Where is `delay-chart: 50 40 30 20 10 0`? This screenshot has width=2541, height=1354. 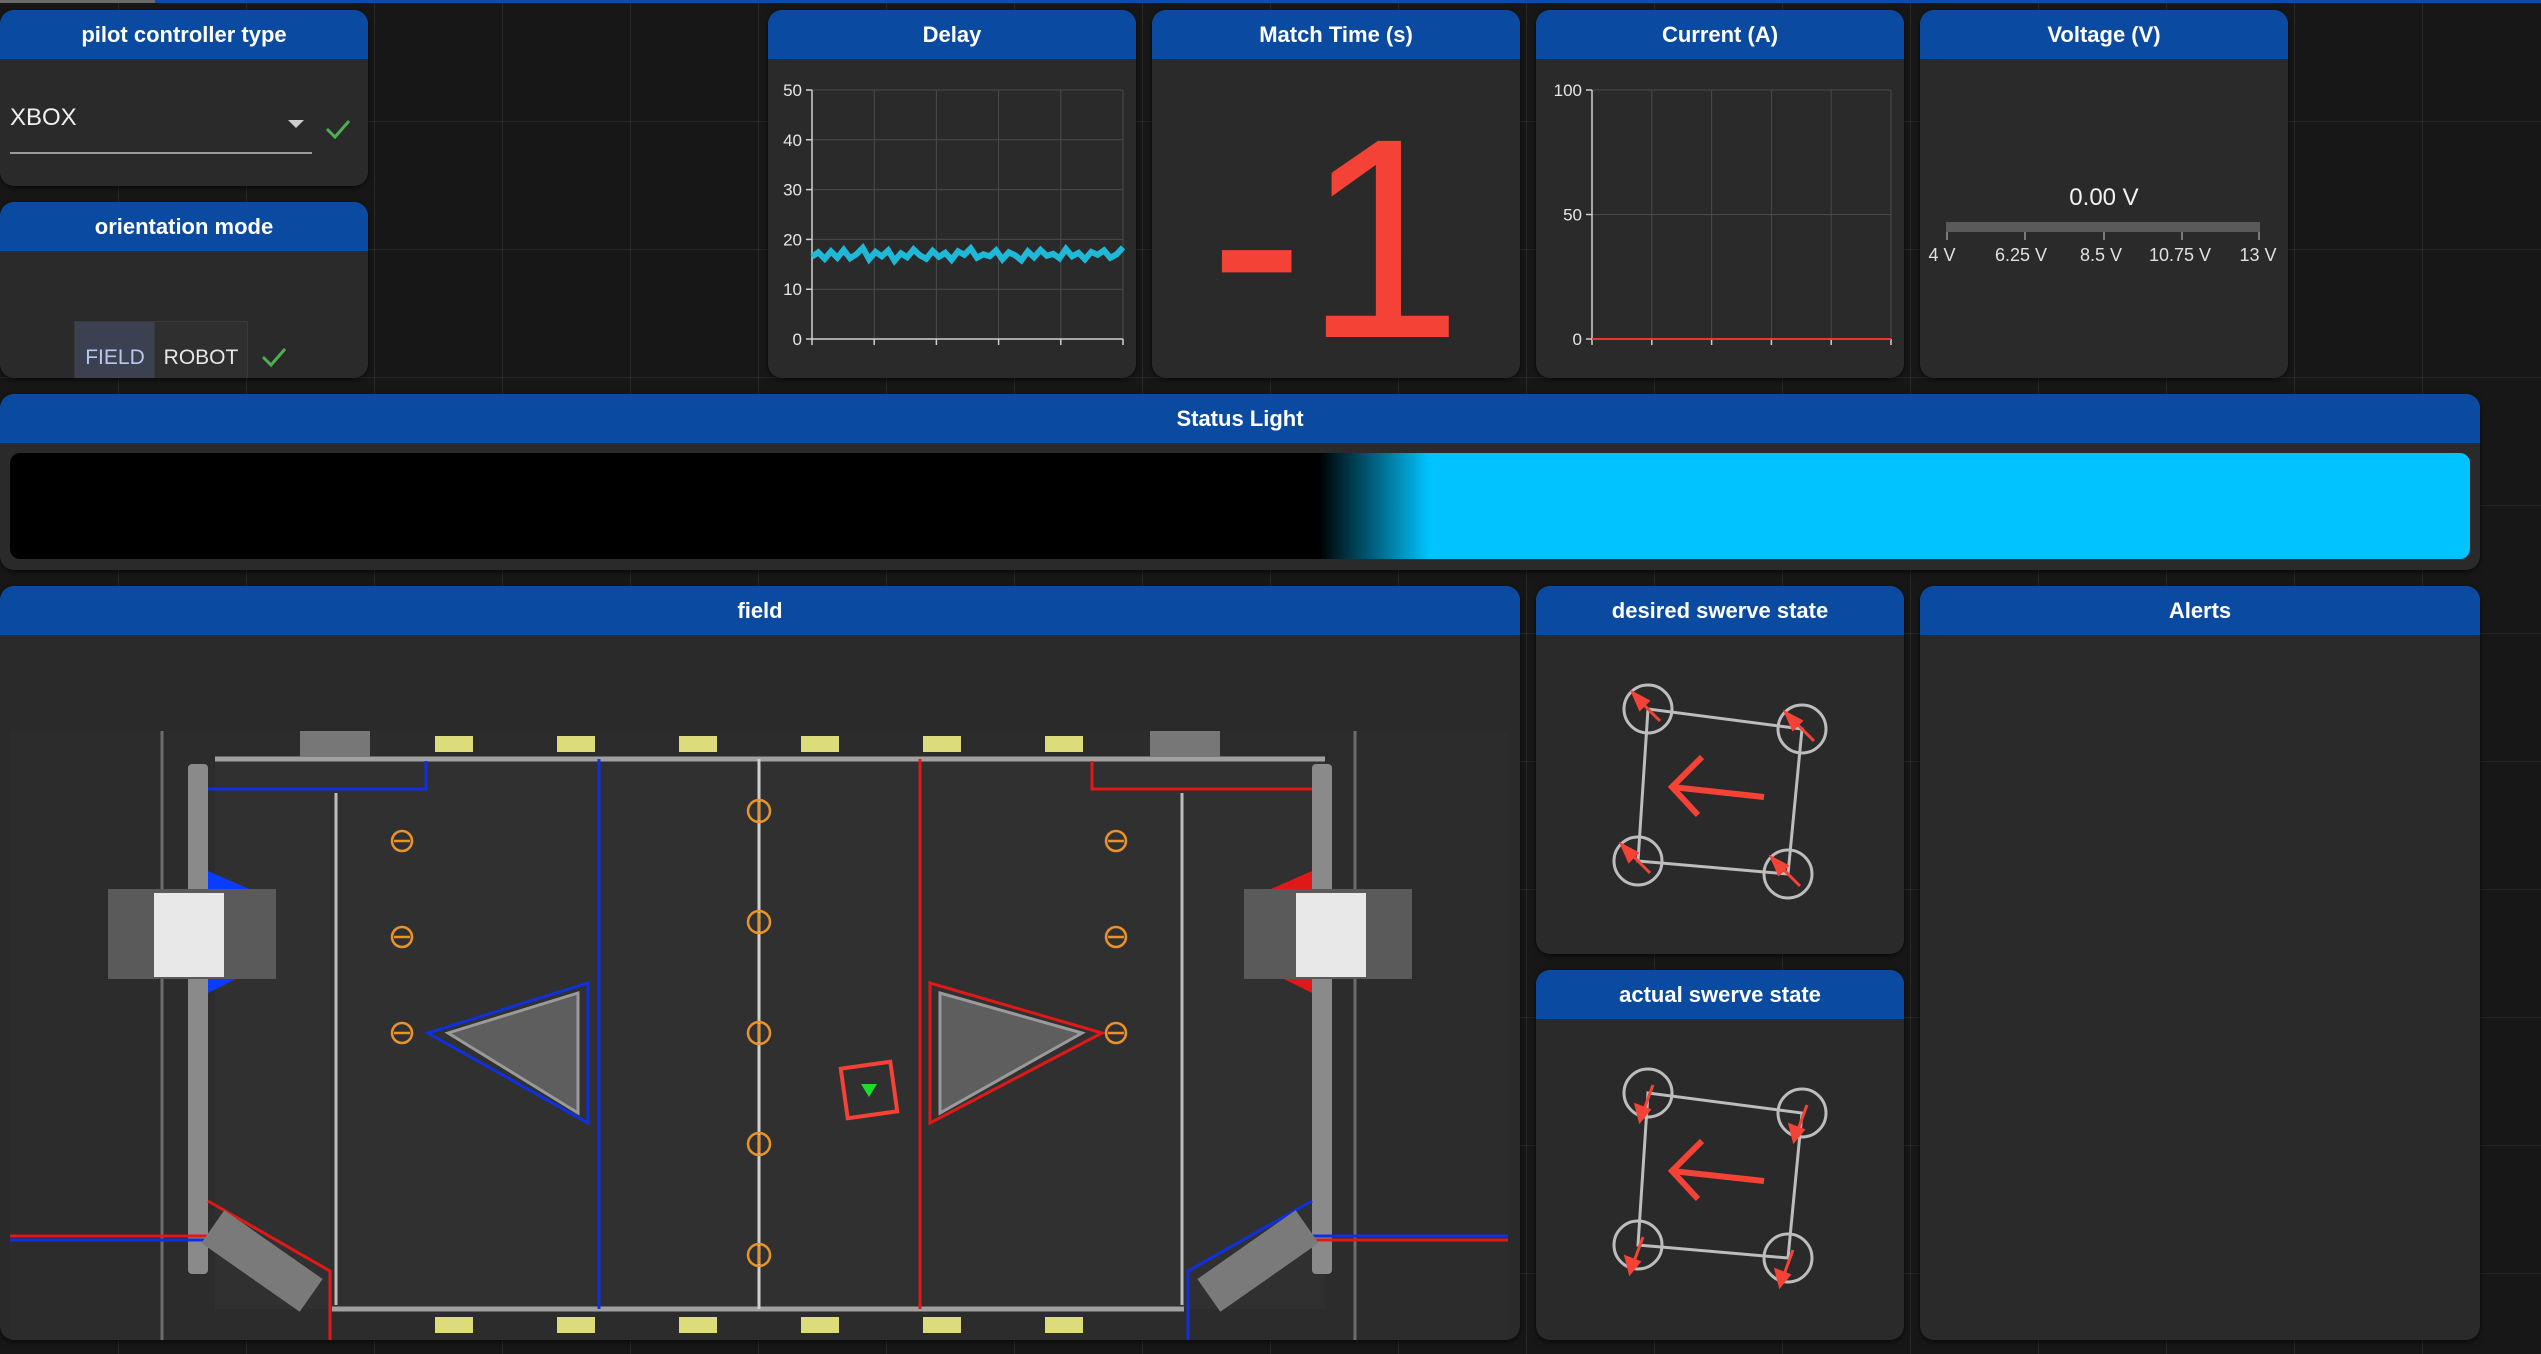 delay-chart: 50 40 30 20 10 0 is located at coordinates (954, 215).